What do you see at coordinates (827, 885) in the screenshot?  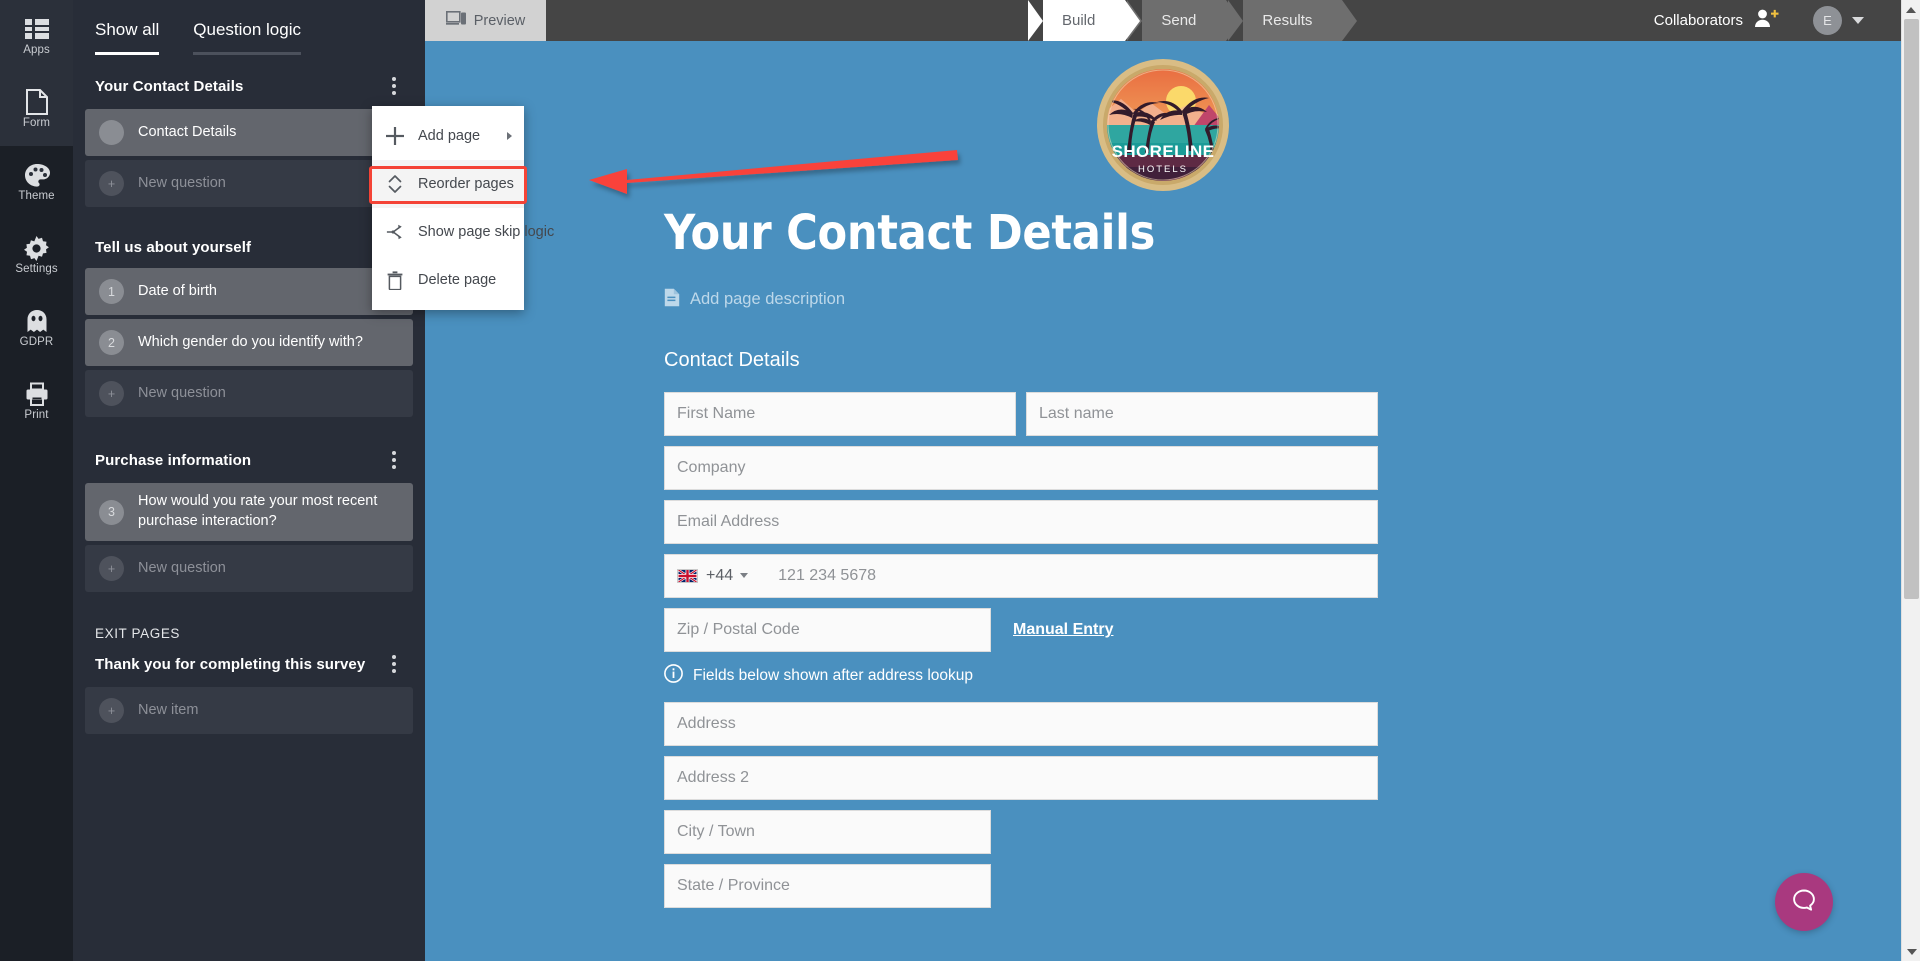 I see `state-field: State / Province` at bounding box center [827, 885].